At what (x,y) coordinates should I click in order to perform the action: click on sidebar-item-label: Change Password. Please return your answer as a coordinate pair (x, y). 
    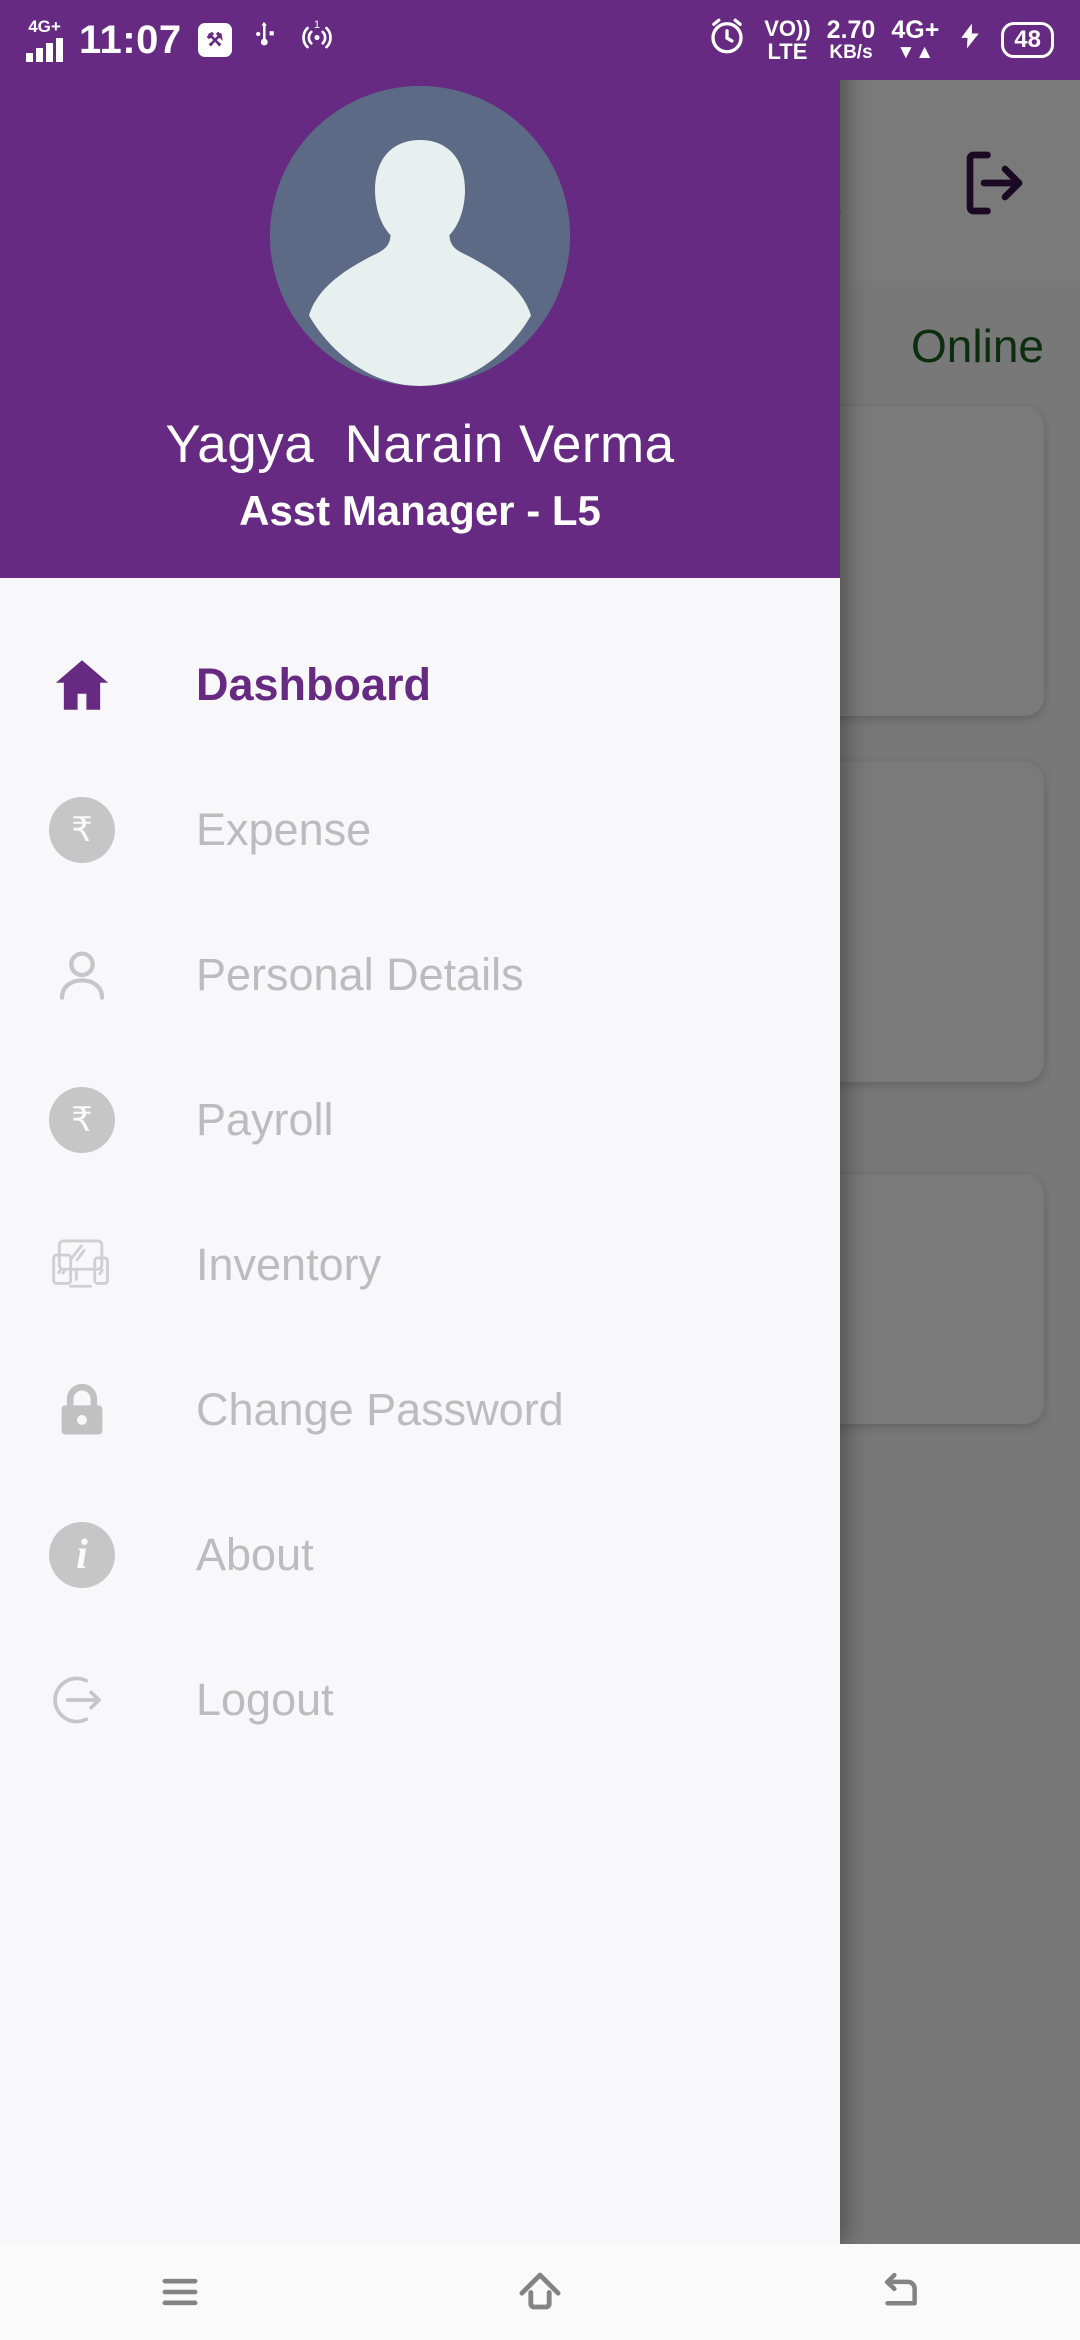
    Looking at the image, I should click on (380, 1409).